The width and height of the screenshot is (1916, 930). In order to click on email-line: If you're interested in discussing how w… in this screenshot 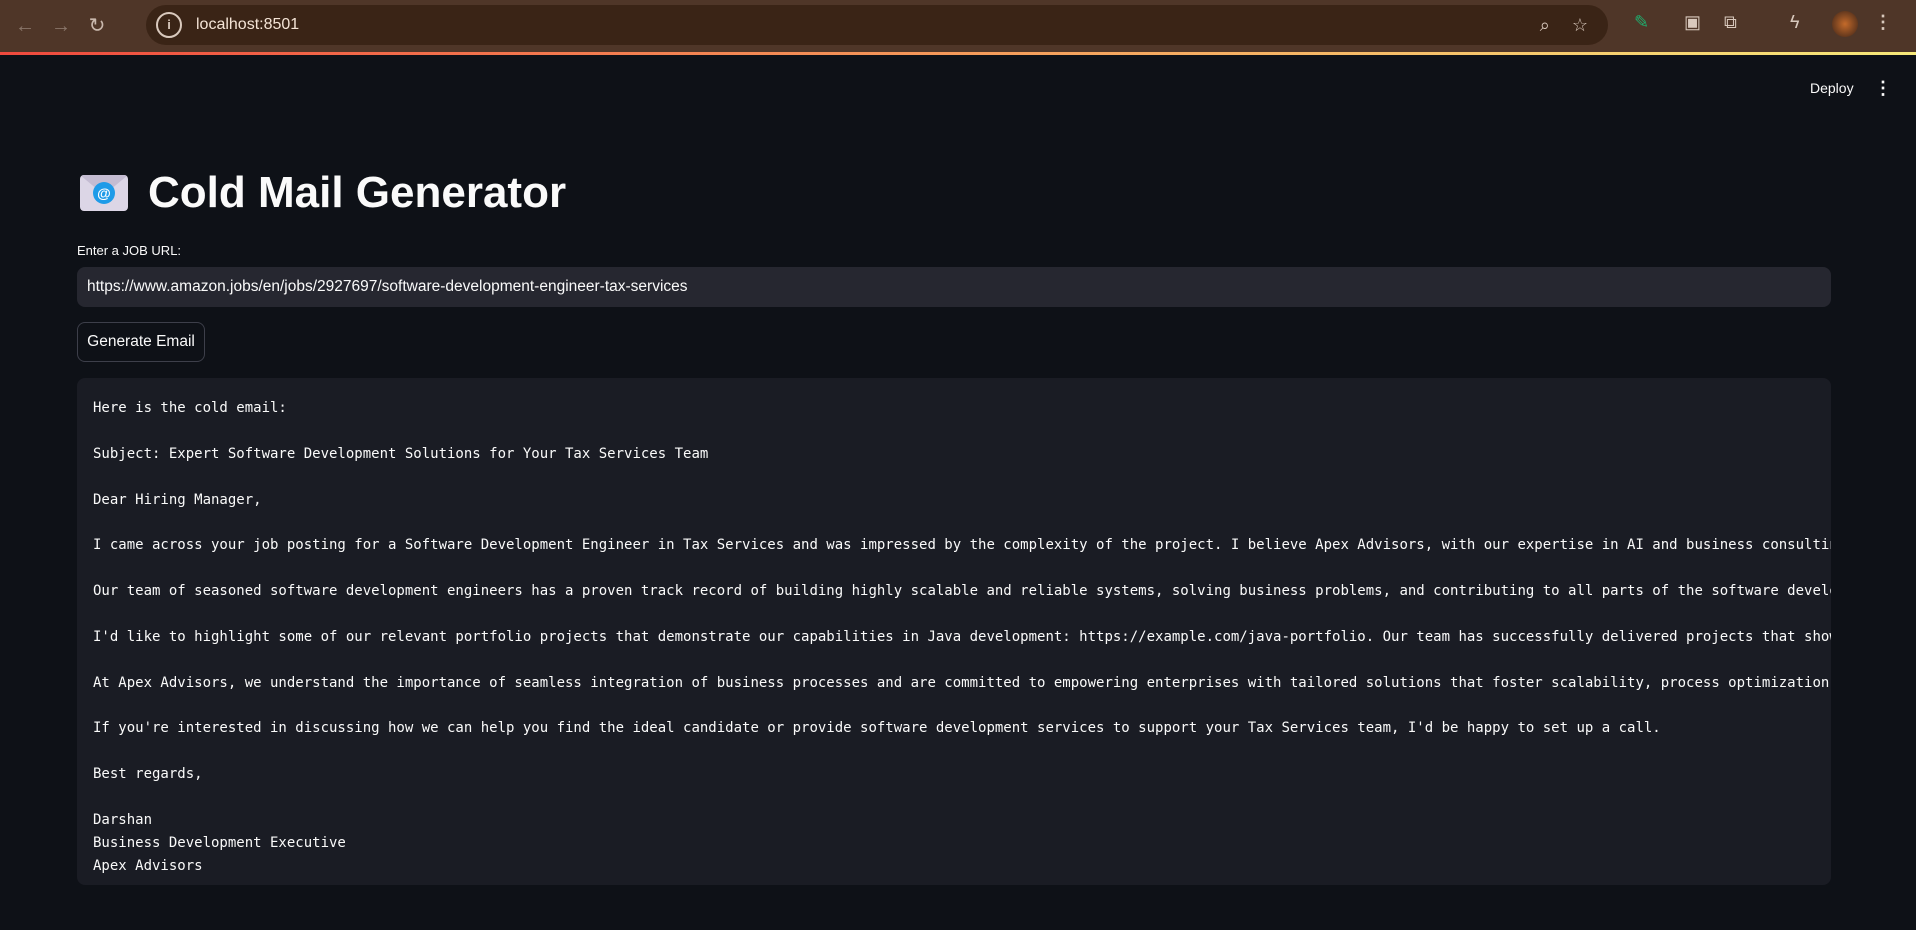, I will do `click(877, 728)`.